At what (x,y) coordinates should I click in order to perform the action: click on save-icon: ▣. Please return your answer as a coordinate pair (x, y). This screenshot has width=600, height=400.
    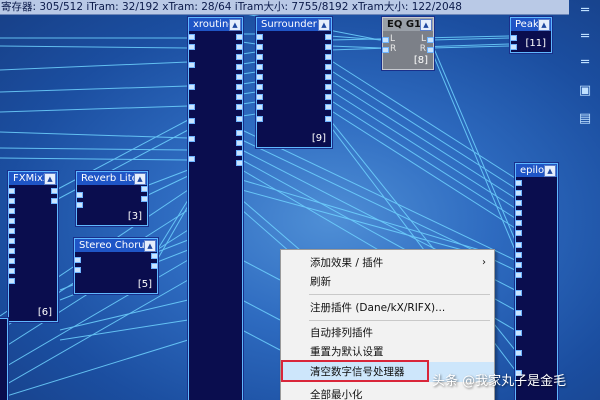
    Looking at the image, I should click on (585, 91).